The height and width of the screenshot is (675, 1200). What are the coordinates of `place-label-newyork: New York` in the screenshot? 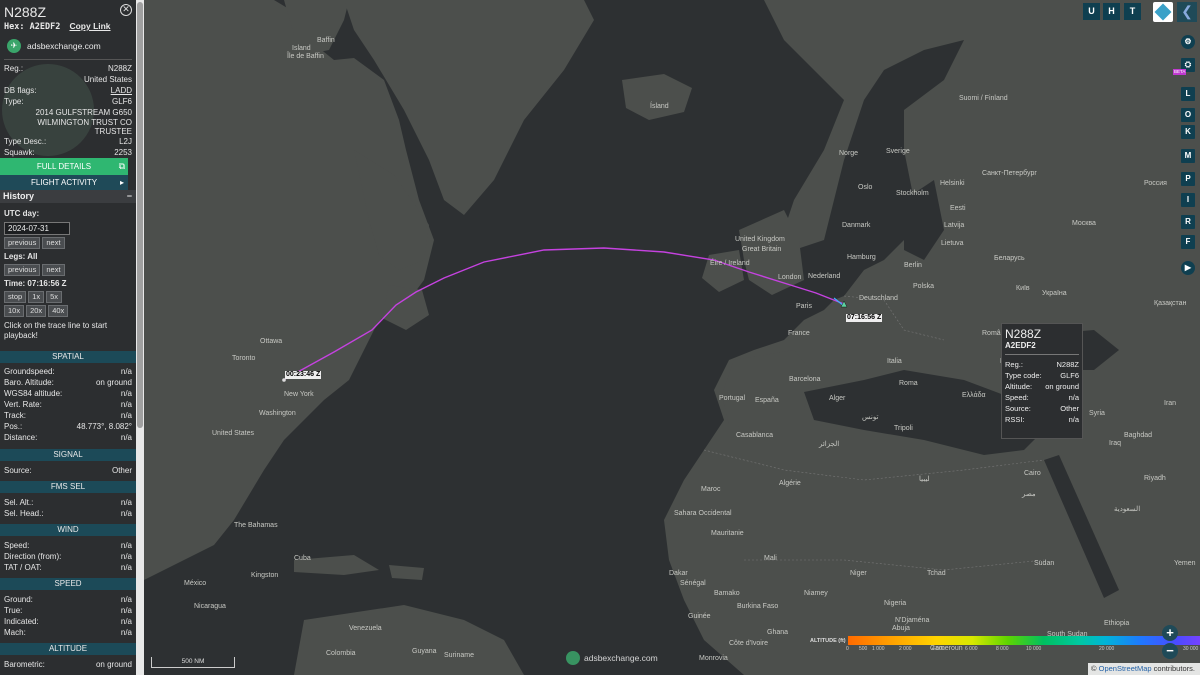 It's located at (299, 394).